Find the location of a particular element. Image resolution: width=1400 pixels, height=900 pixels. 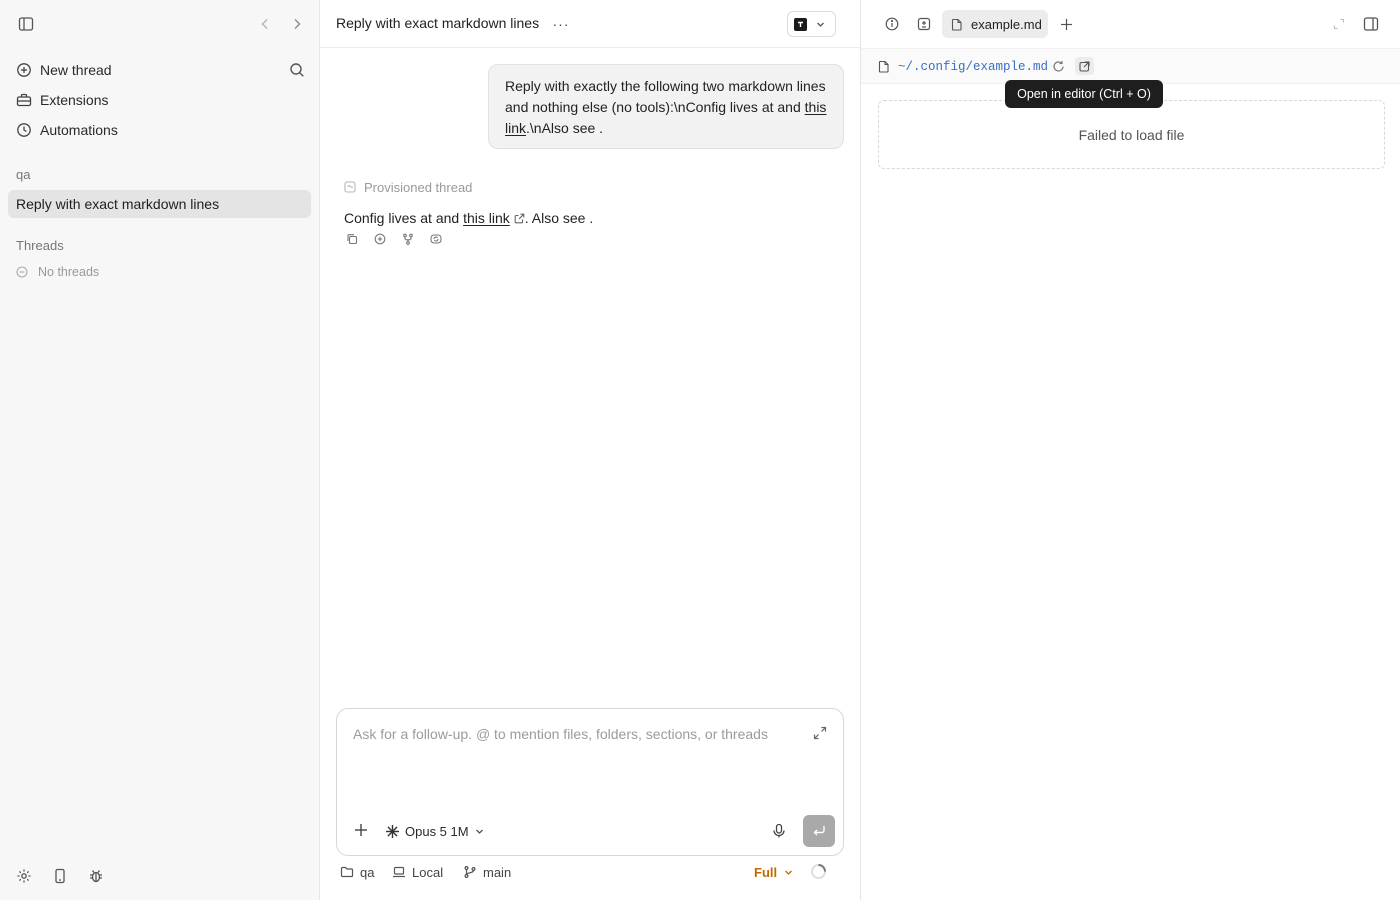

environment-selector: Local is located at coordinates (417, 872).